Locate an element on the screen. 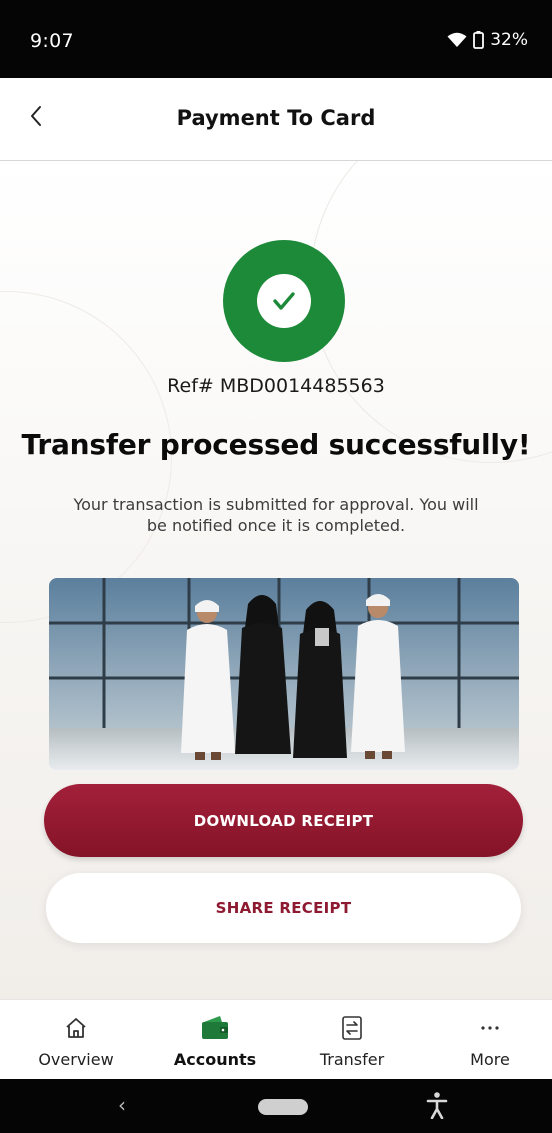 This screenshot has width=552, height=1133. tab-more: More is located at coordinates (490, 1040).